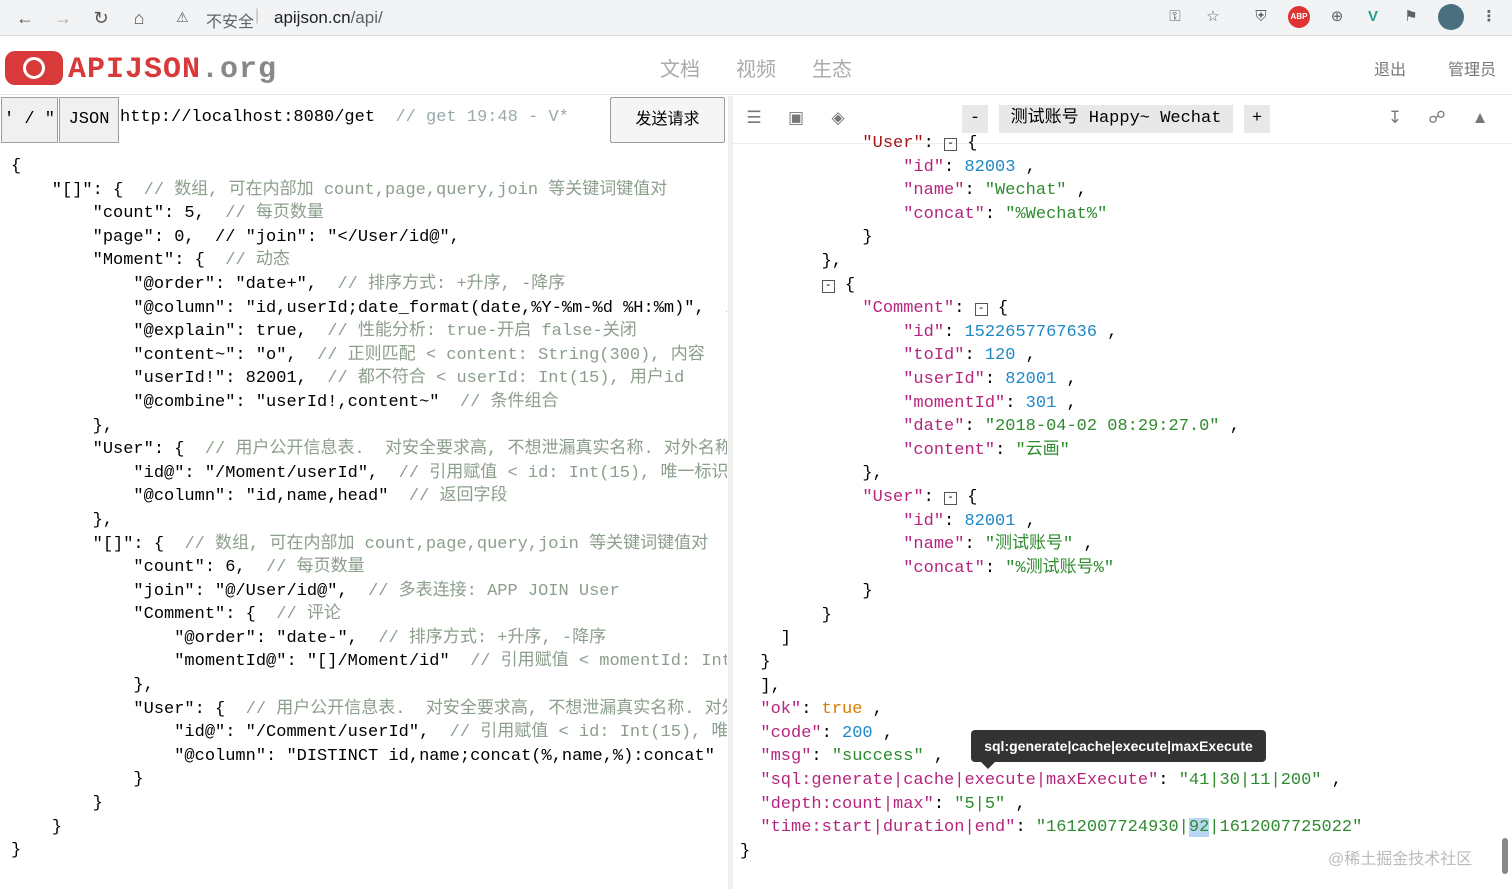 This screenshot has width=1512, height=889. What do you see at coordinates (1489, 17) in the screenshot?
I see `browser-menu-icon: ⋮` at bounding box center [1489, 17].